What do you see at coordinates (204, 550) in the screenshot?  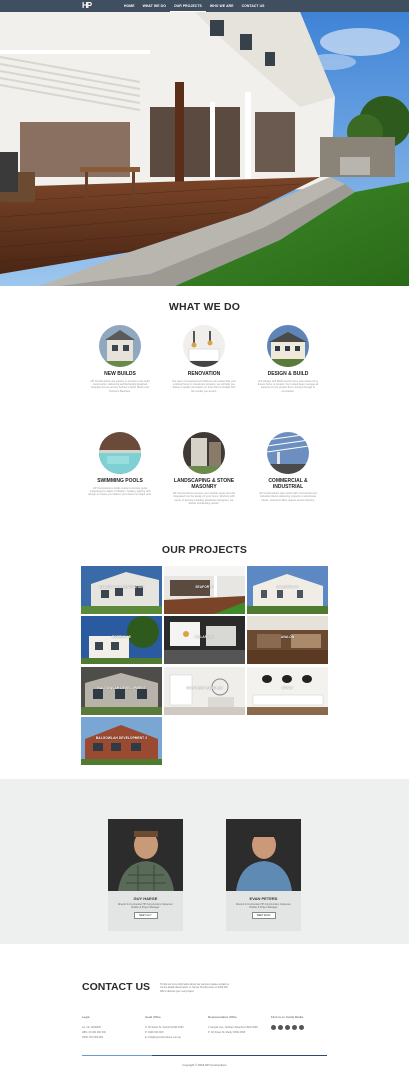 I see `our-projects-title: OUR PROJECTS` at bounding box center [204, 550].